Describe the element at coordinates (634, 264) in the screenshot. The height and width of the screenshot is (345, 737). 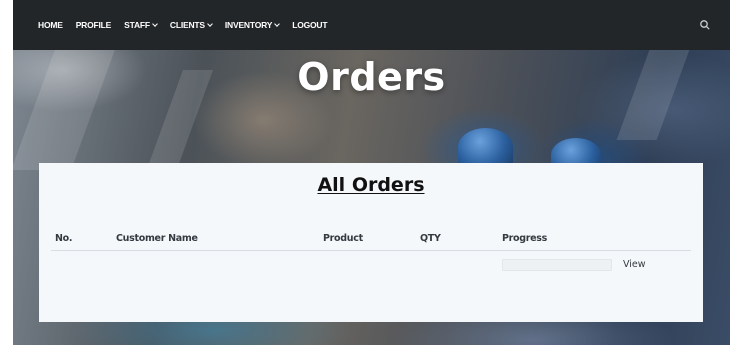
I see `view-link: View` at that location.